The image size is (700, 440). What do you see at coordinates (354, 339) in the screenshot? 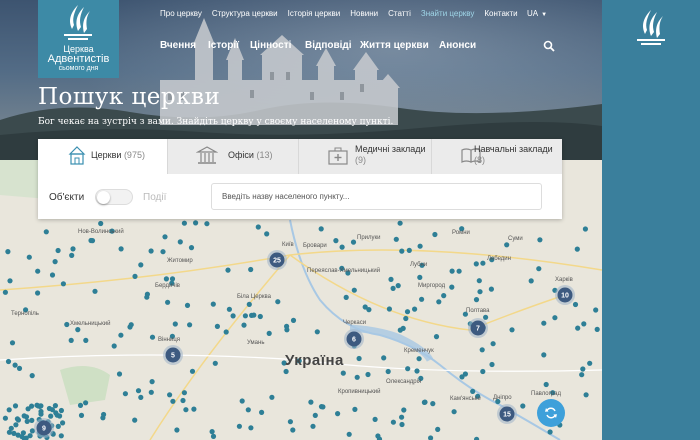
I see `cluster-marker: 6` at bounding box center [354, 339].